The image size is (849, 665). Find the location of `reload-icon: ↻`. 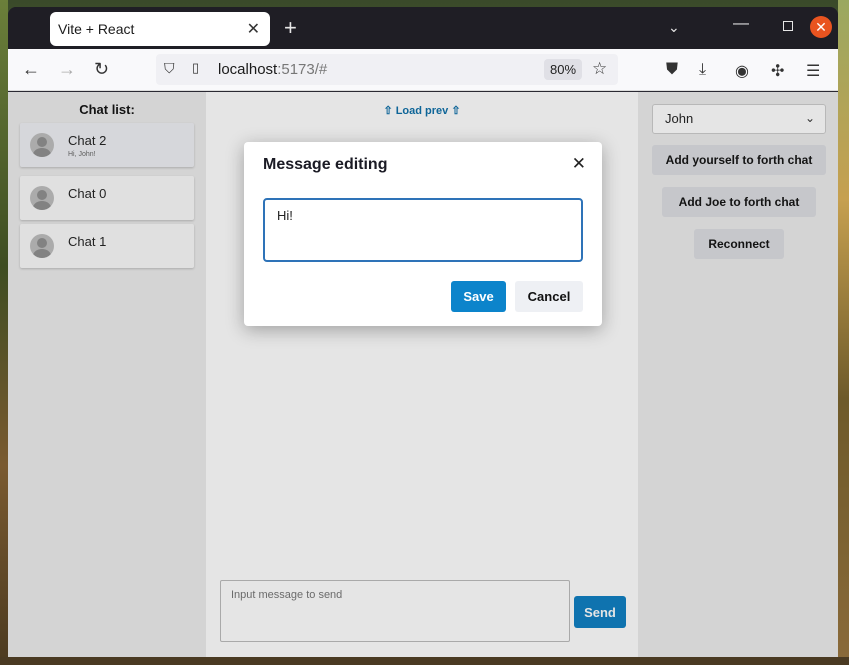

reload-icon: ↻ is located at coordinates (101, 69).